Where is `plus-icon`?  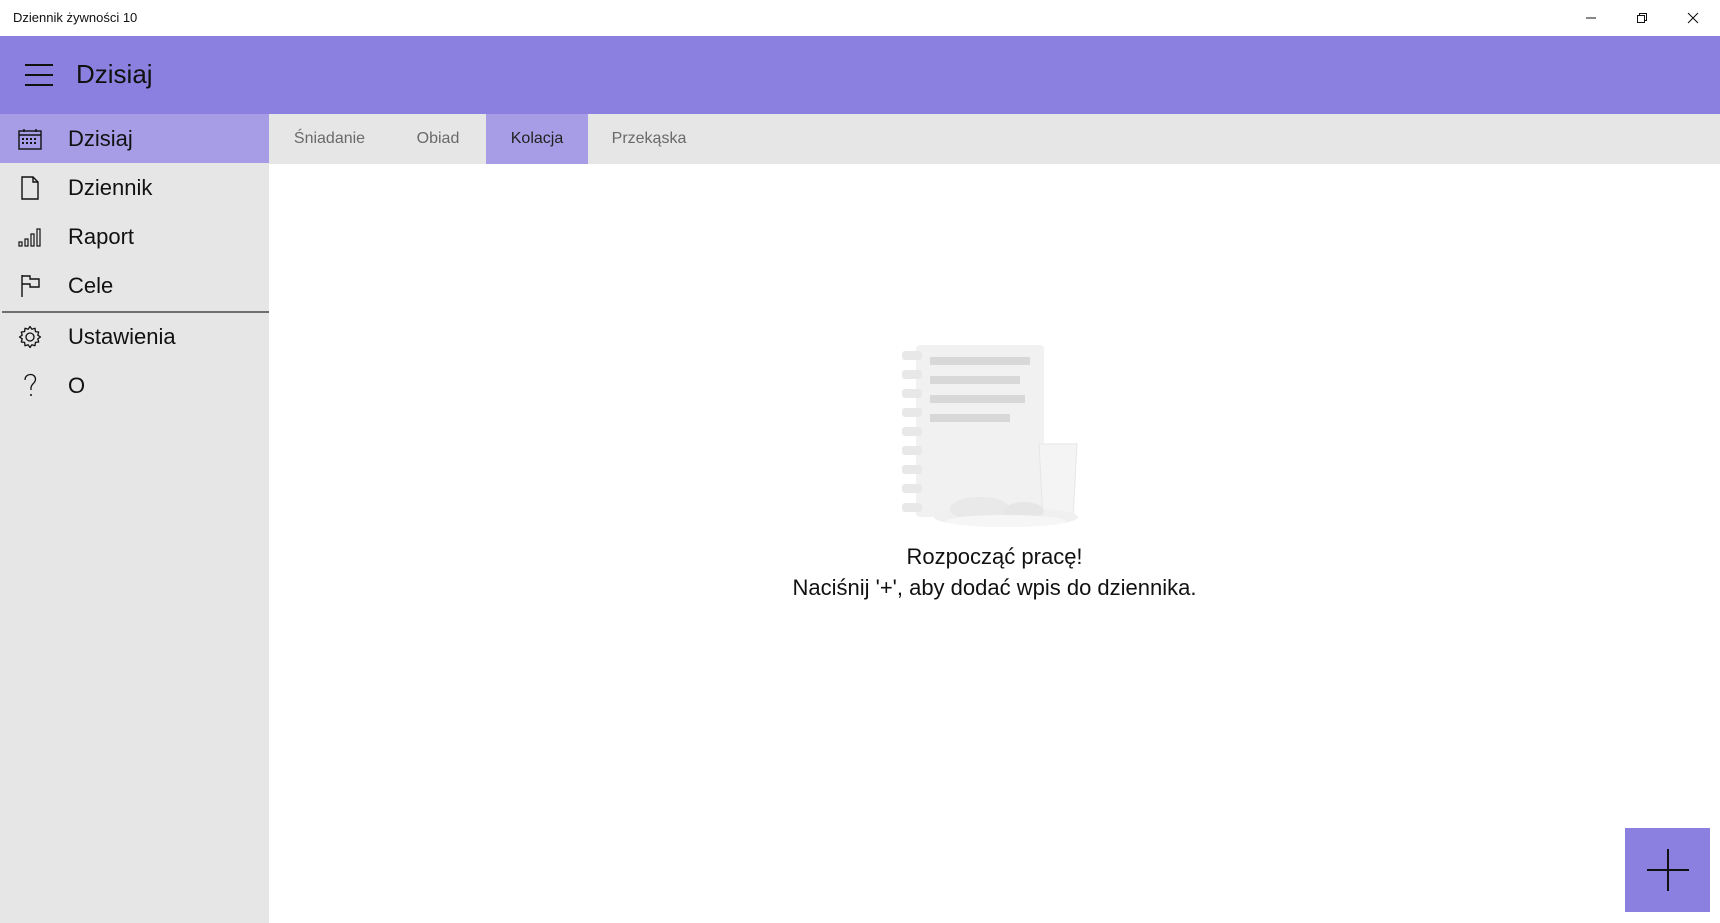
plus-icon is located at coordinates (1667, 870).